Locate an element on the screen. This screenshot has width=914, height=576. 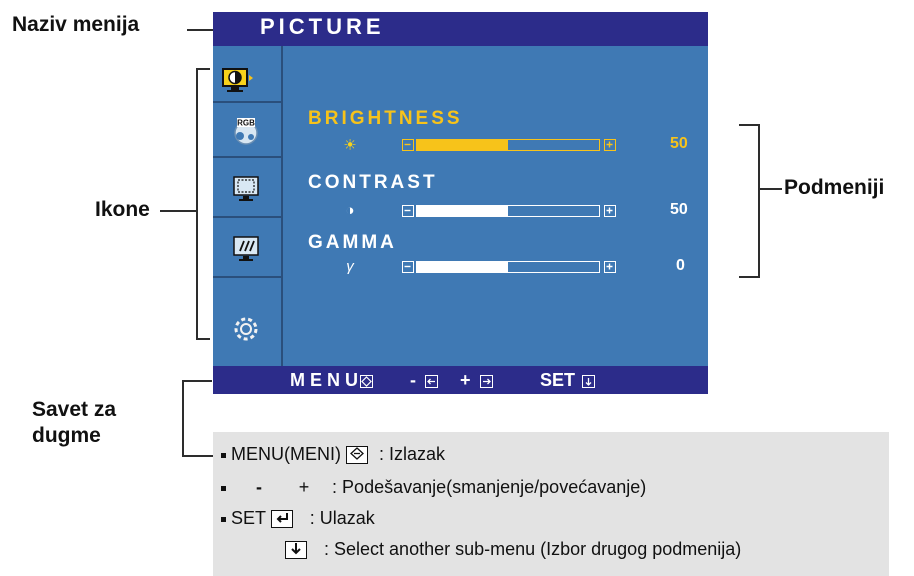
brightness-value: 50 is located at coordinates (679, 143).